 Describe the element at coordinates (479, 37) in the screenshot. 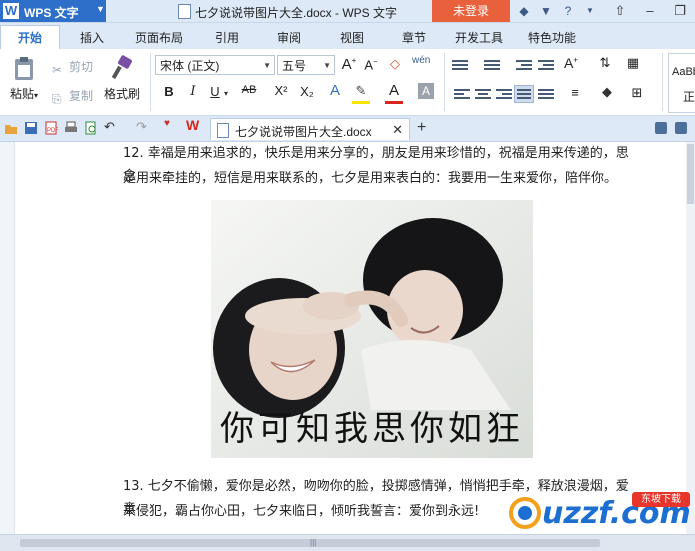

I see `tab-developer: 开发工具` at that location.